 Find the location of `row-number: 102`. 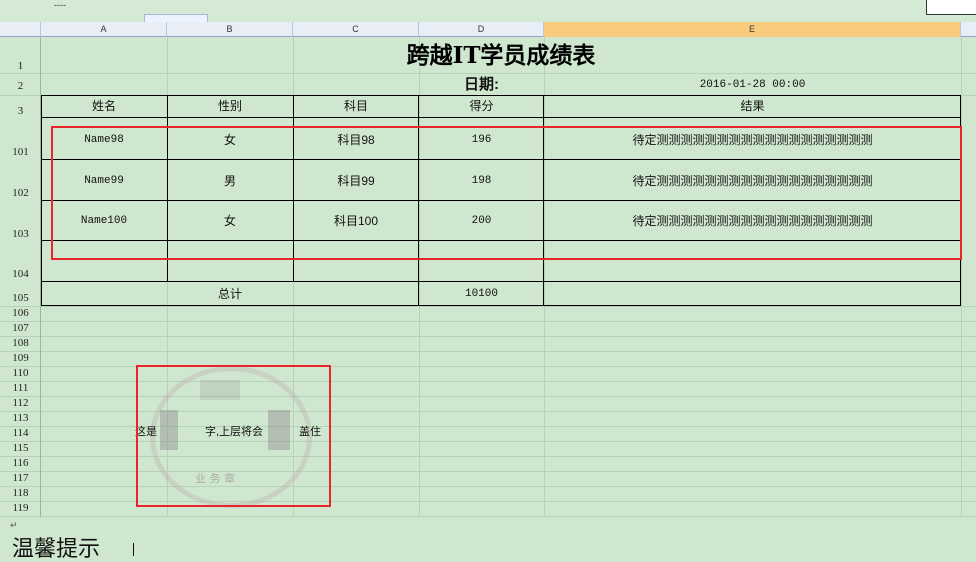

row-number: 102 is located at coordinates (20, 194).